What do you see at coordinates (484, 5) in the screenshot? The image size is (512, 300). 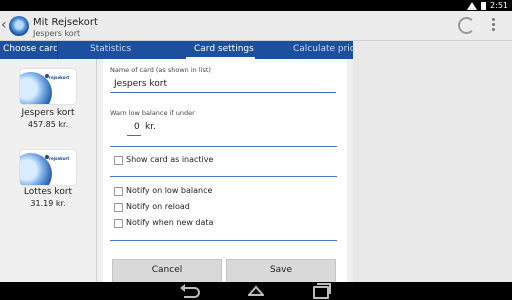 I see `battery-icon` at bounding box center [484, 5].